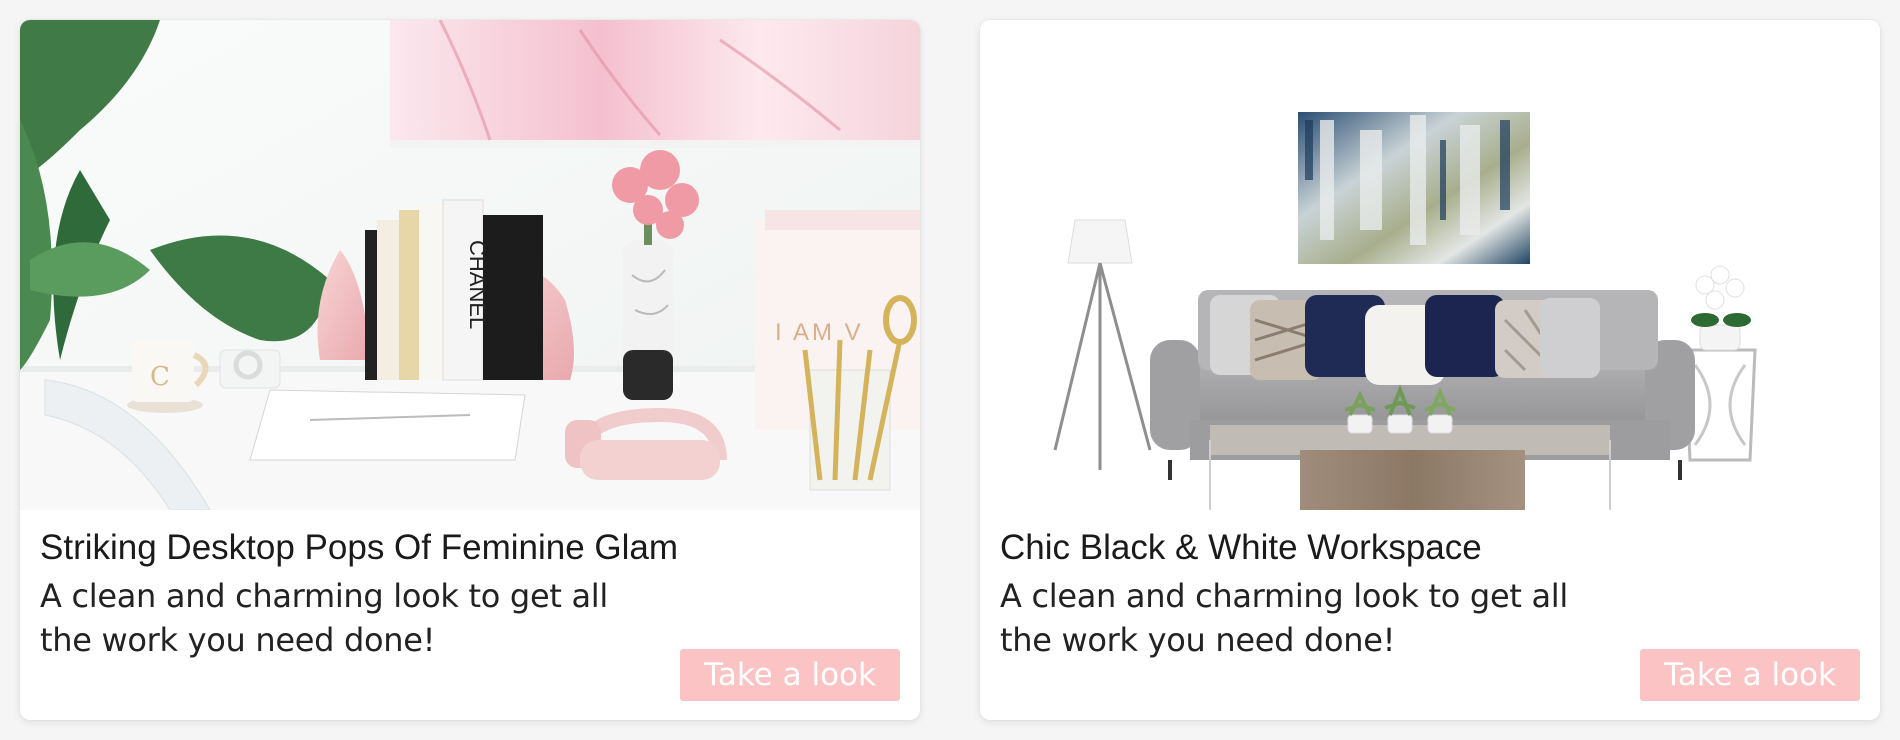 The height and width of the screenshot is (740, 1900). I want to click on svg-text: CHANEL, so click(477, 284).